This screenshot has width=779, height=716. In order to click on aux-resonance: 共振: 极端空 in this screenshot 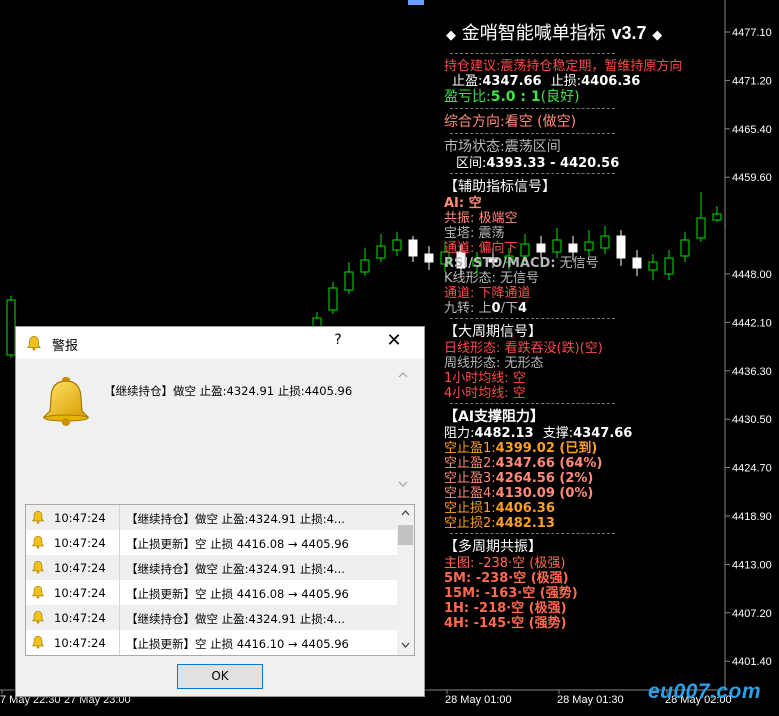, I will do `click(481, 218)`.